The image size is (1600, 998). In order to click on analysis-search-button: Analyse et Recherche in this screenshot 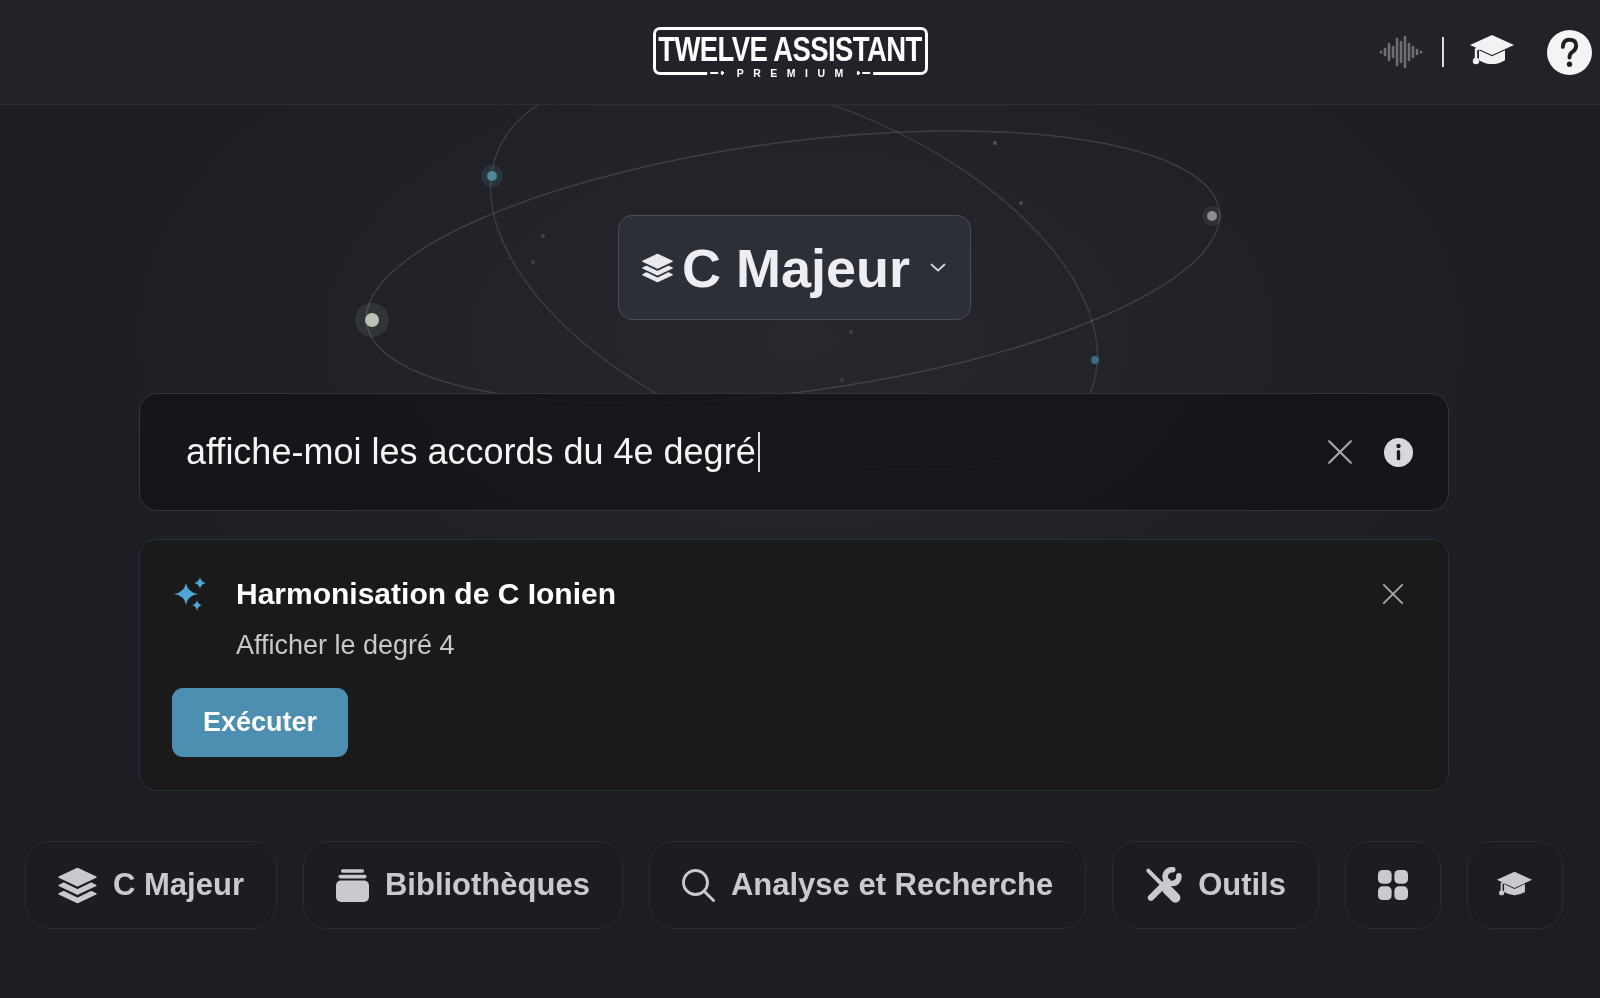, I will do `click(867, 885)`.